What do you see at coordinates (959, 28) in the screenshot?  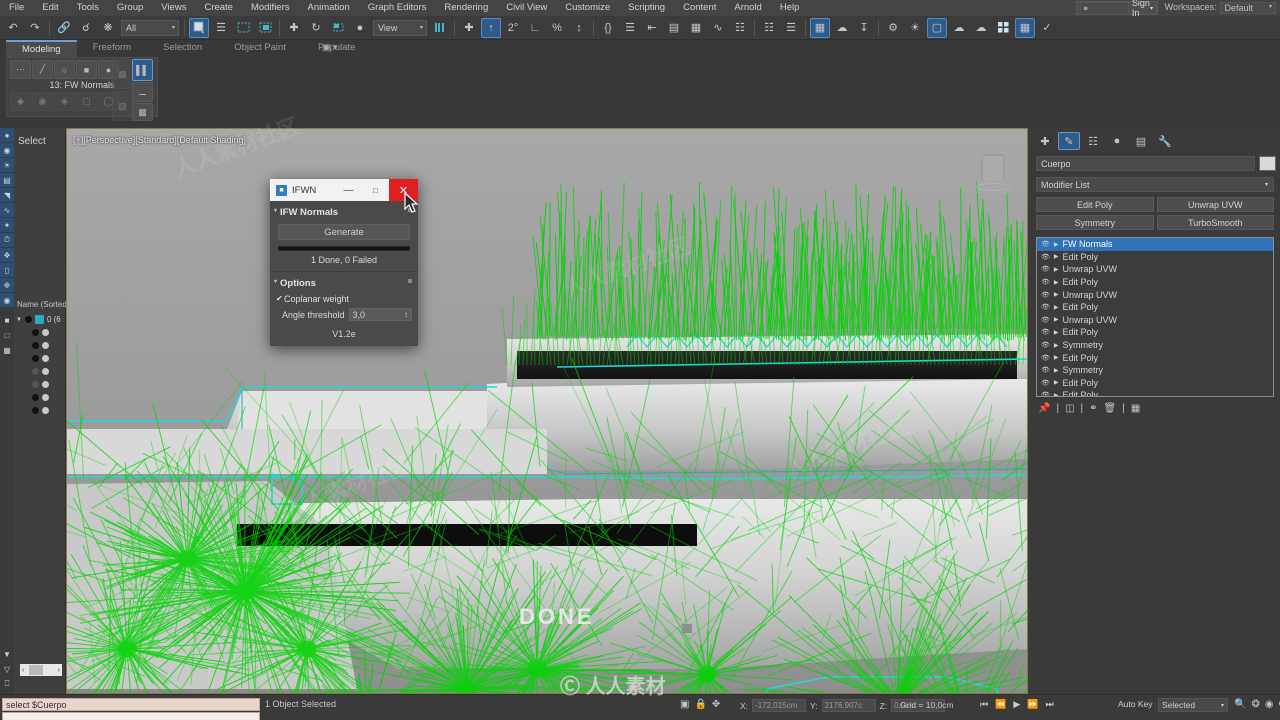 I see `render-iterative-icon: ☁` at bounding box center [959, 28].